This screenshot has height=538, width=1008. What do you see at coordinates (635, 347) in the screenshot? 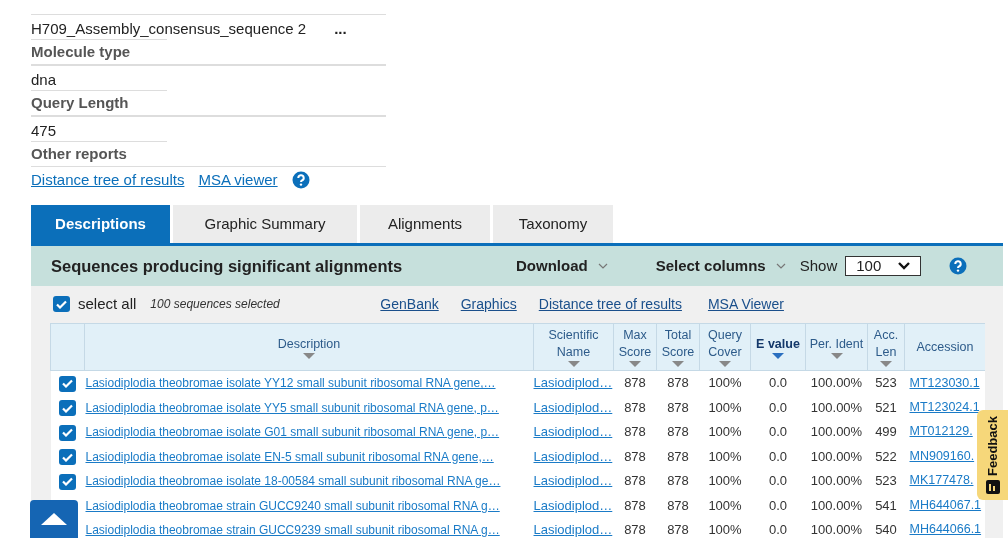
I see `column-header: Max Score` at bounding box center [635, 347].